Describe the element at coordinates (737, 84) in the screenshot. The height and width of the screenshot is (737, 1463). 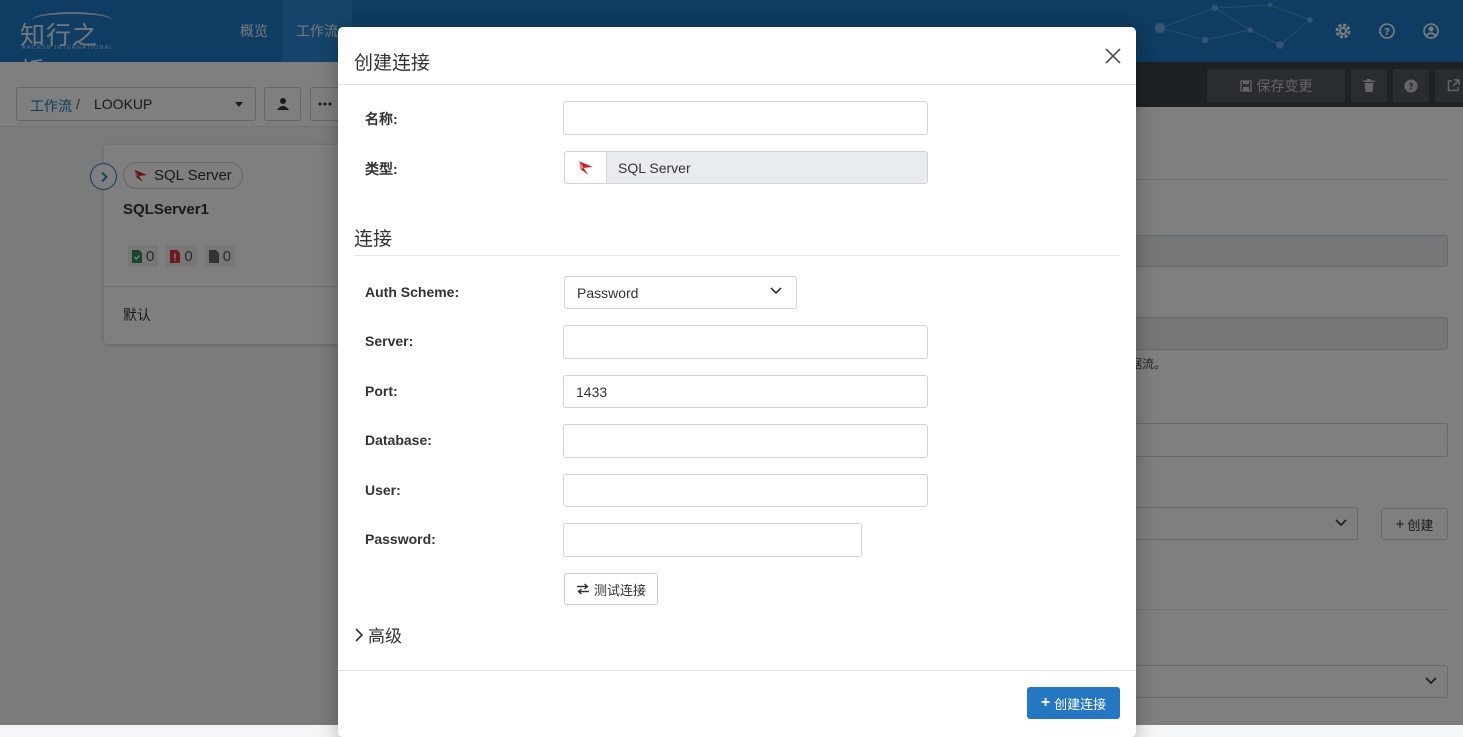
I see `dialog-header-divider` at that location.